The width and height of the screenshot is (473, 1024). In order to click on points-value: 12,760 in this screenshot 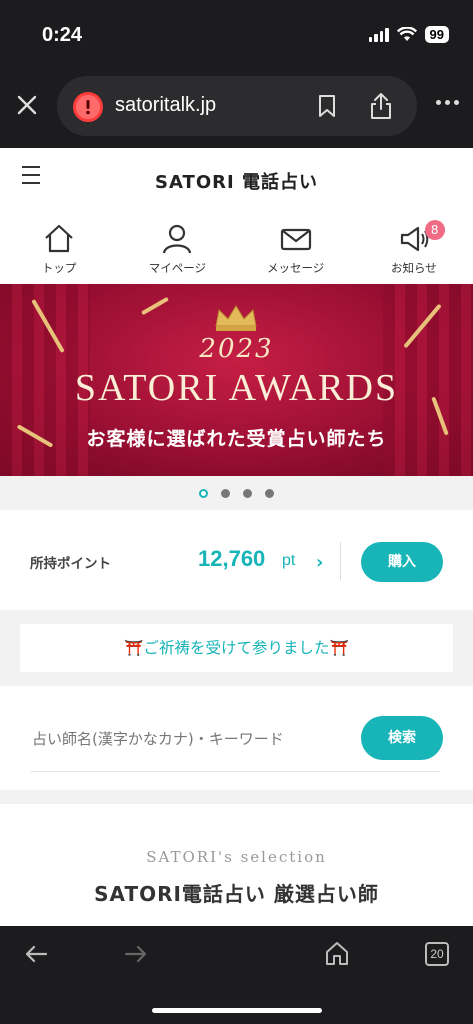, I will do `click(231, 559)`.